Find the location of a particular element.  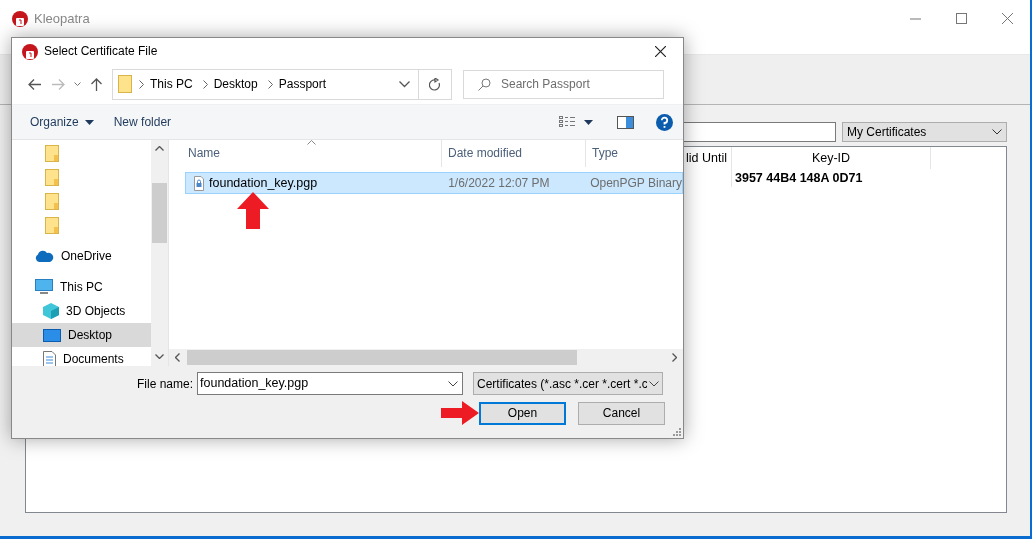

resize-grip-icon is located at coordinates (677, 432).